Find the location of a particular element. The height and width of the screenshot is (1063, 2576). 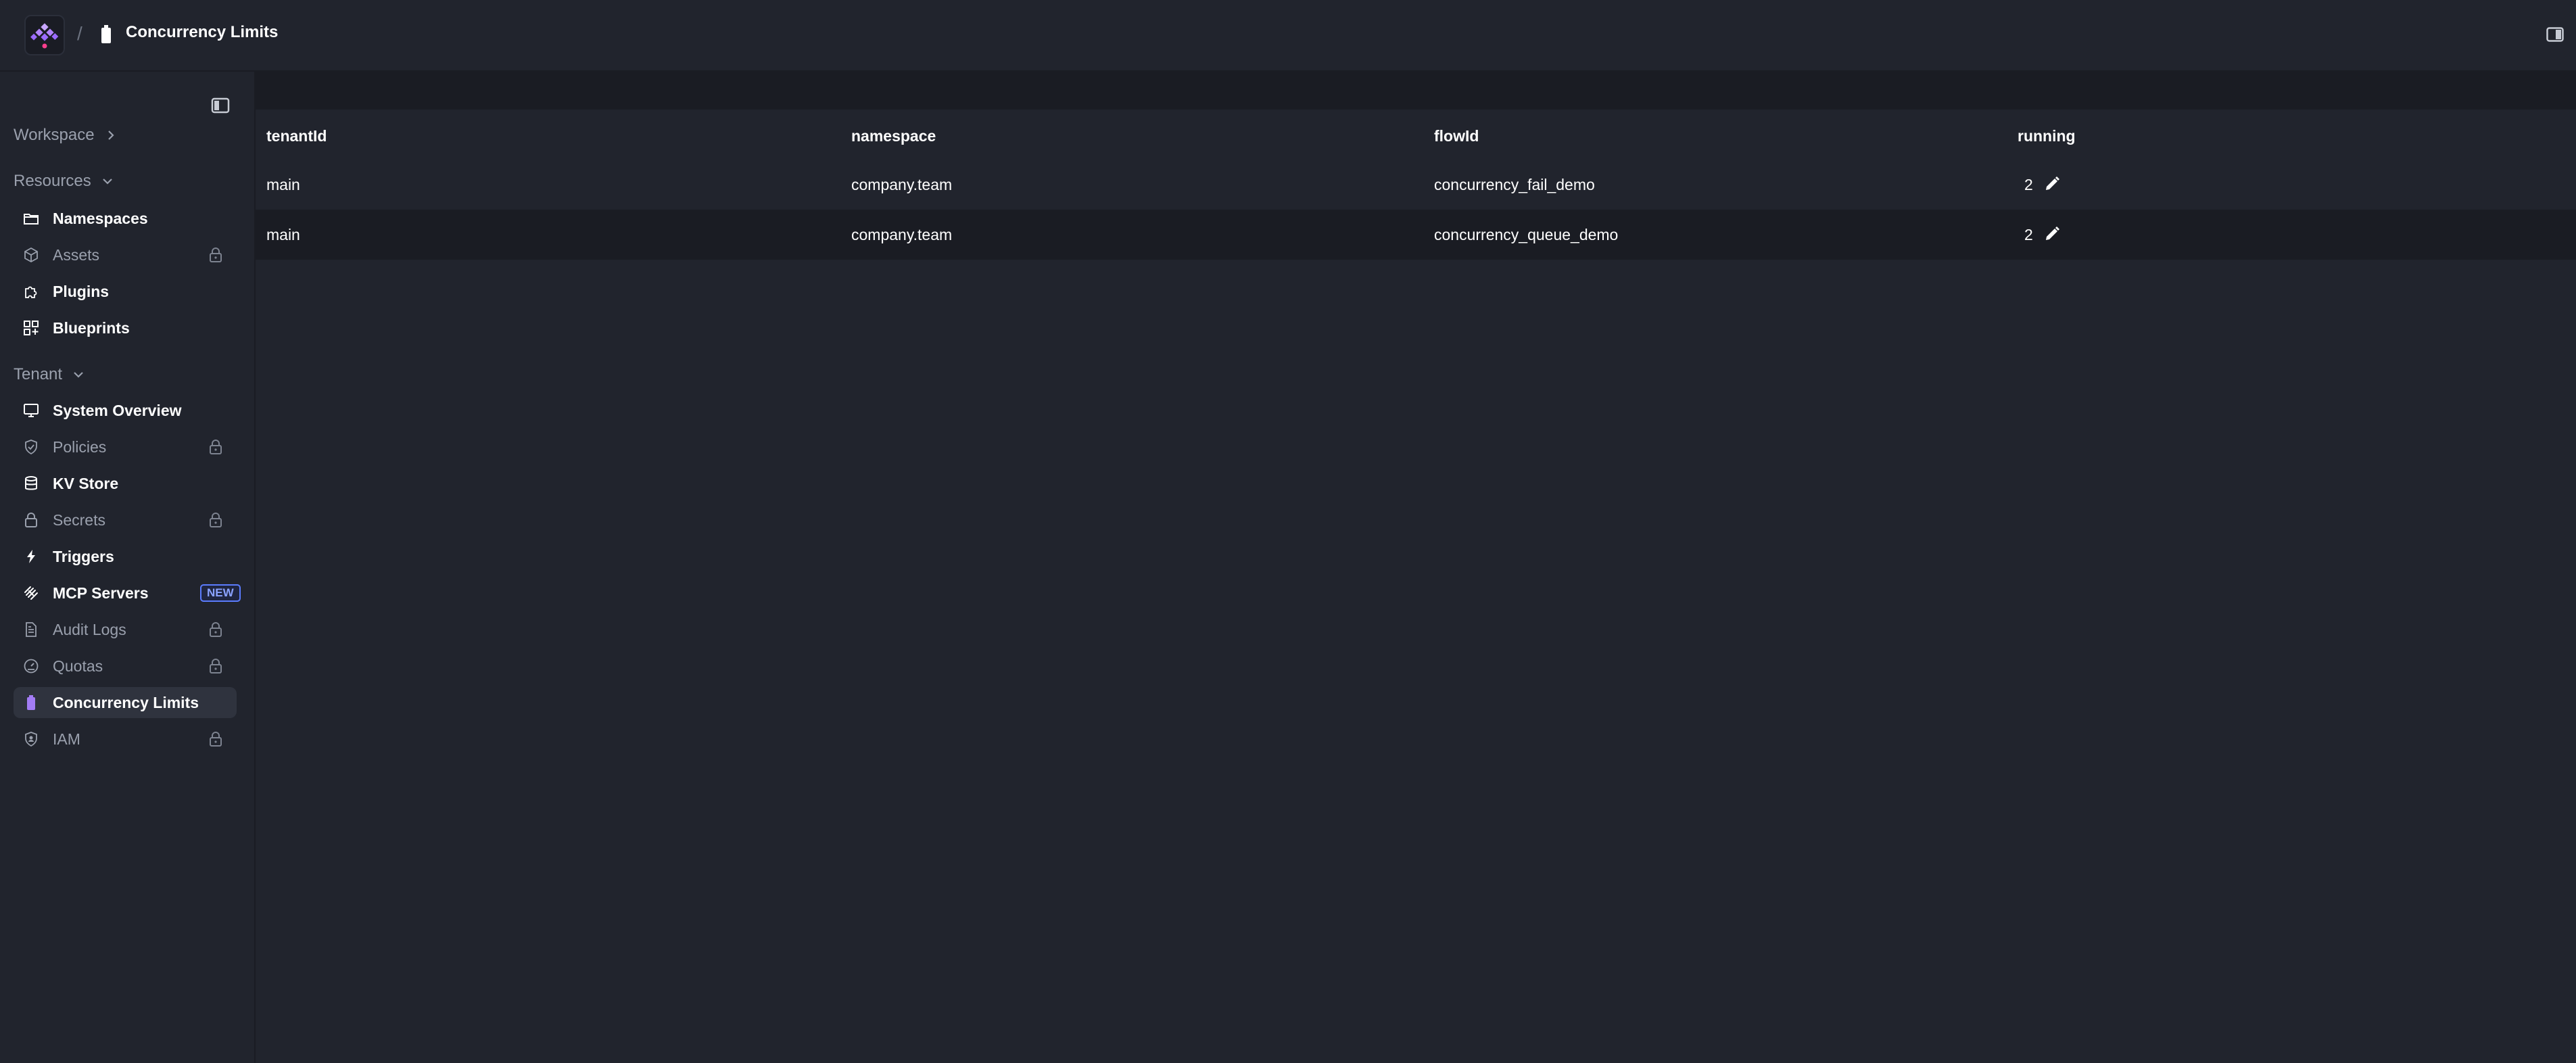

sidebar-item-label: Quotas is located at coordinates (78, 666).